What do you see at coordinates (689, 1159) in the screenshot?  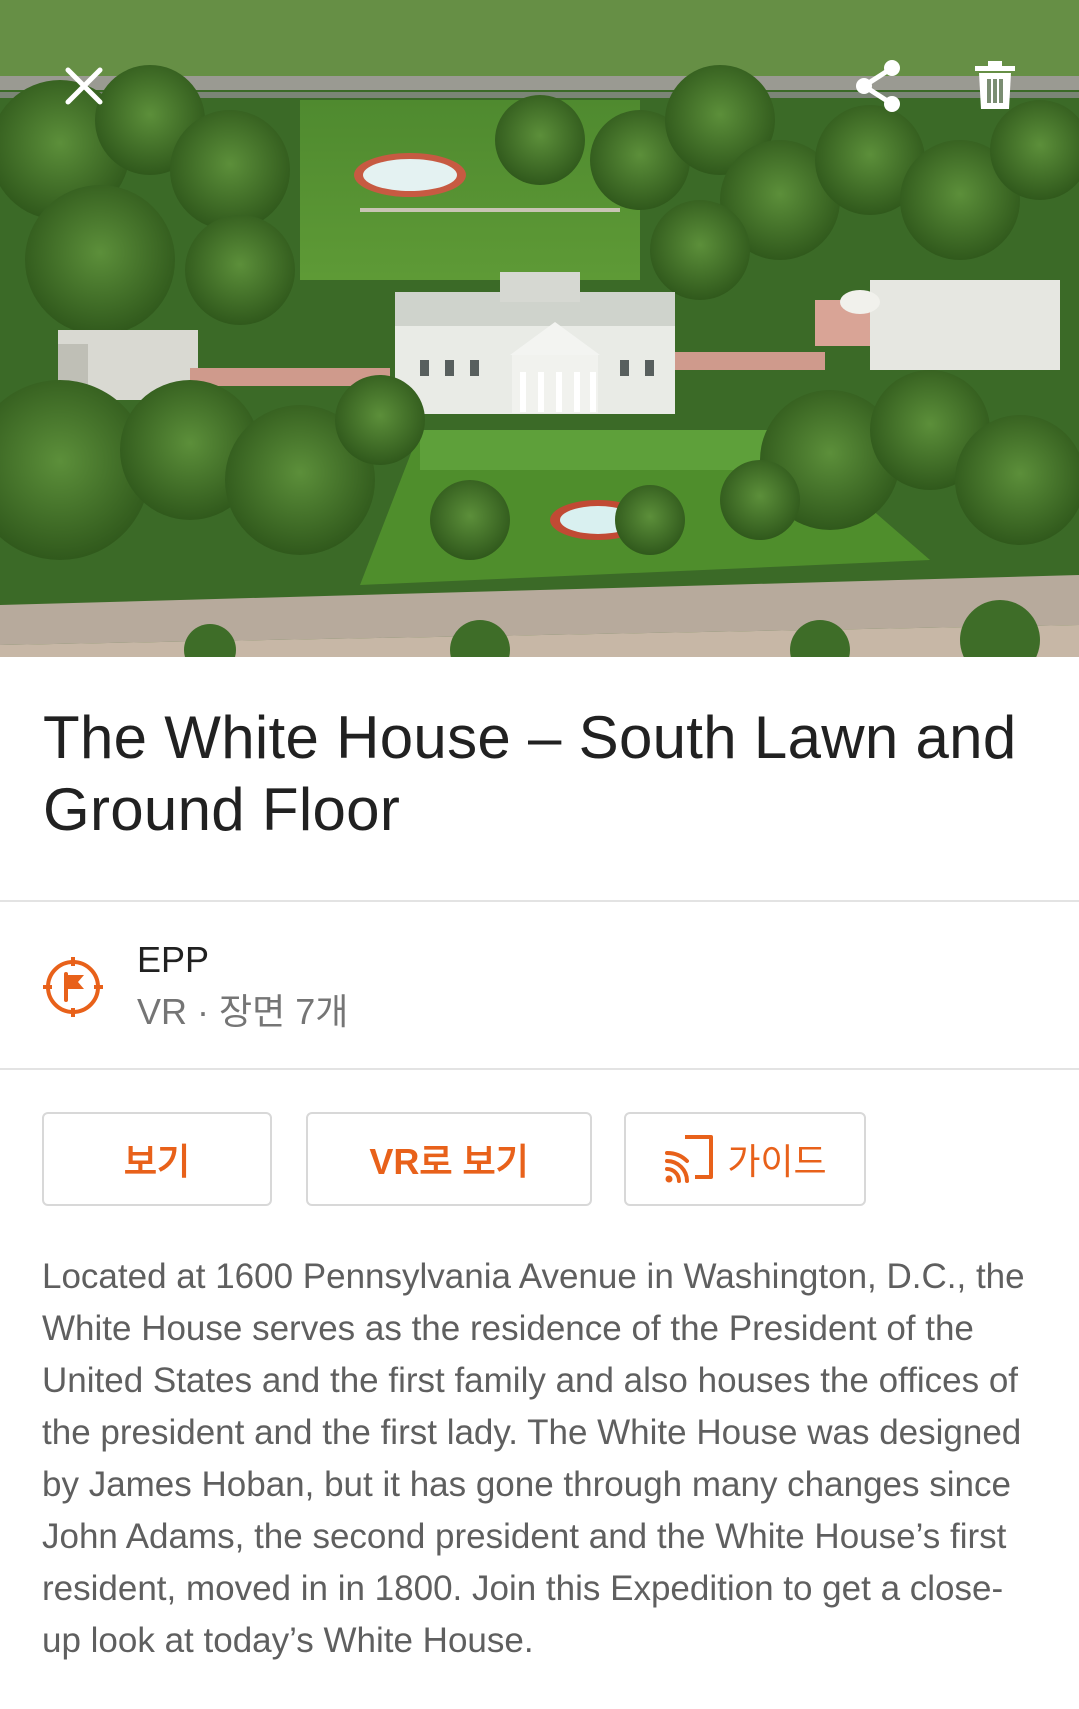 I see `cast-guide-icon` at bounding box center [689, 1159].